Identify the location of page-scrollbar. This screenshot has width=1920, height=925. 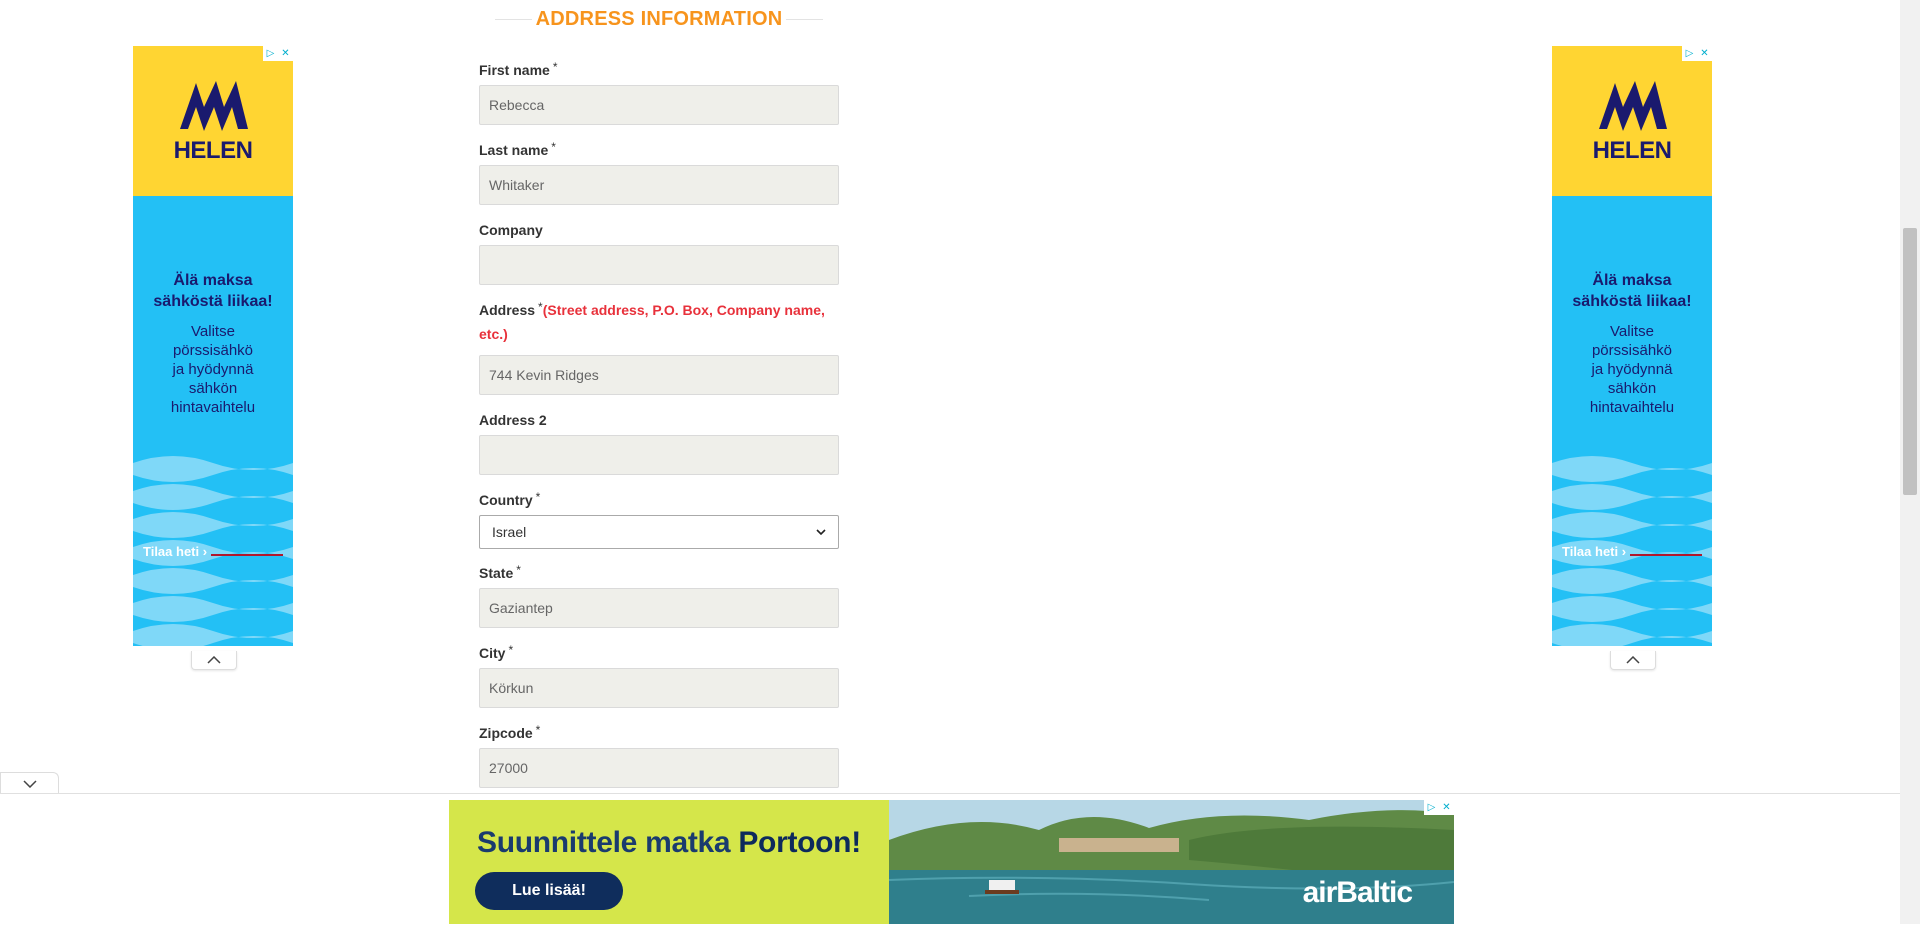
(1910, 462).